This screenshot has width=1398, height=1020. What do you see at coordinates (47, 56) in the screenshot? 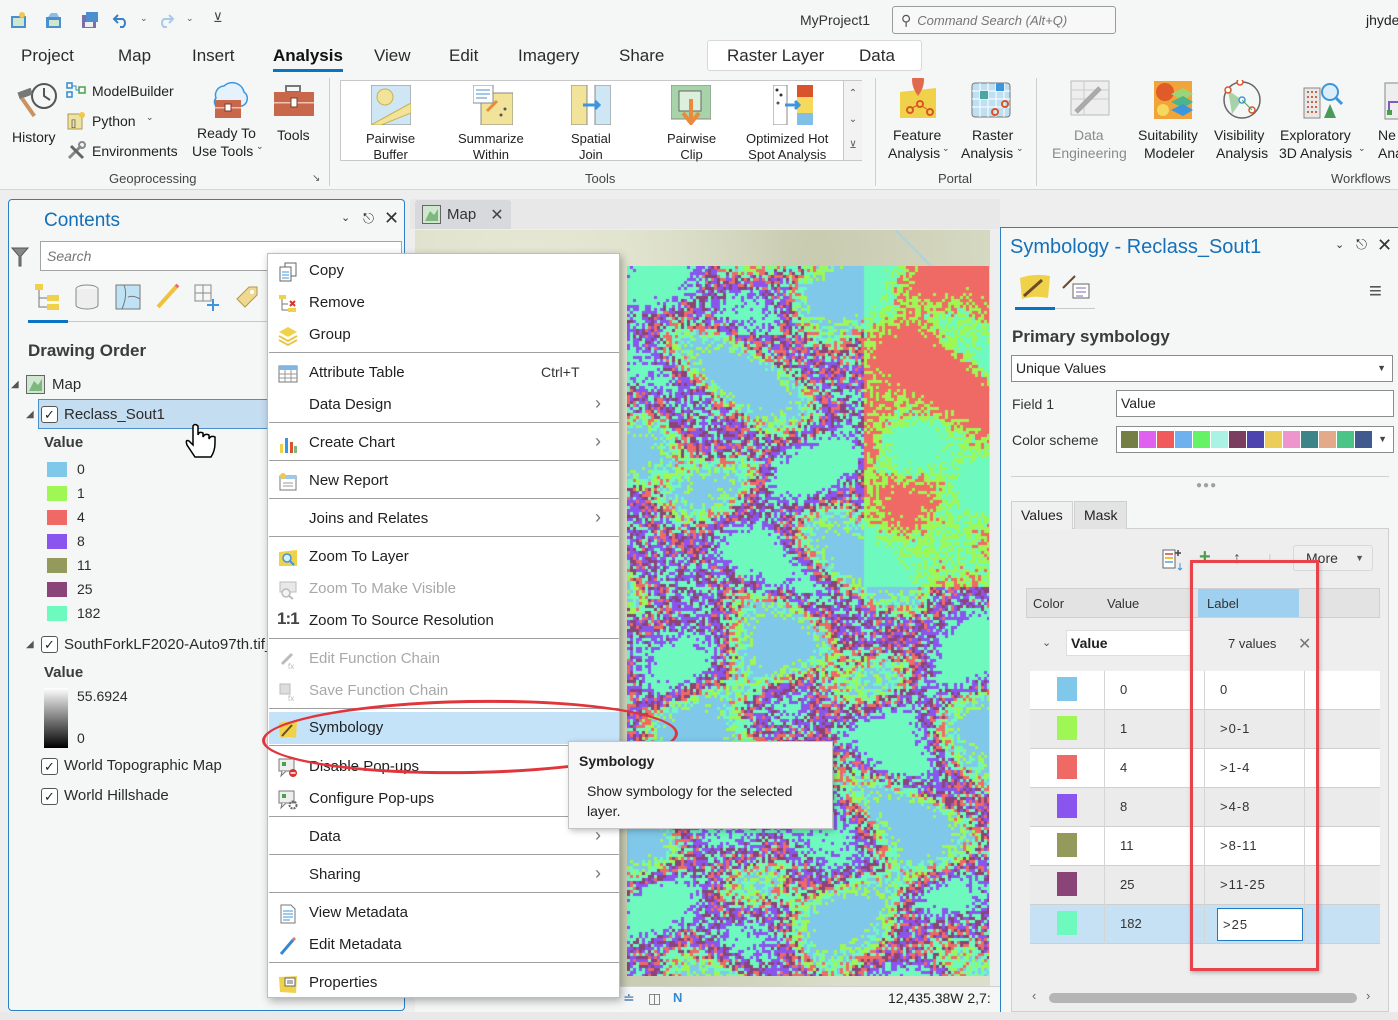
I see `tab-project: Project` at bounding box center [47, 56].